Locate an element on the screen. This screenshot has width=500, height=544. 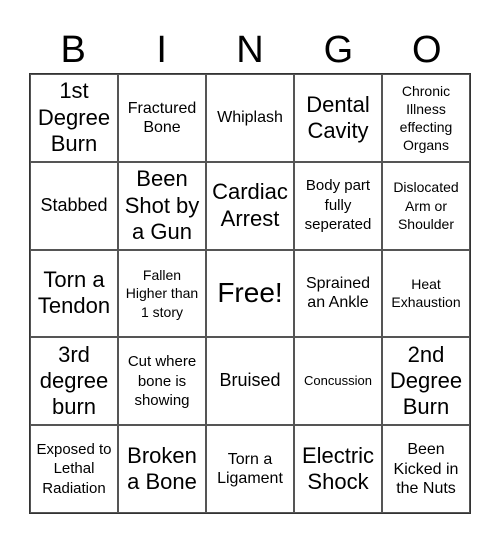
bingo-cell: Stabbed is located at coordinates (74, 205).